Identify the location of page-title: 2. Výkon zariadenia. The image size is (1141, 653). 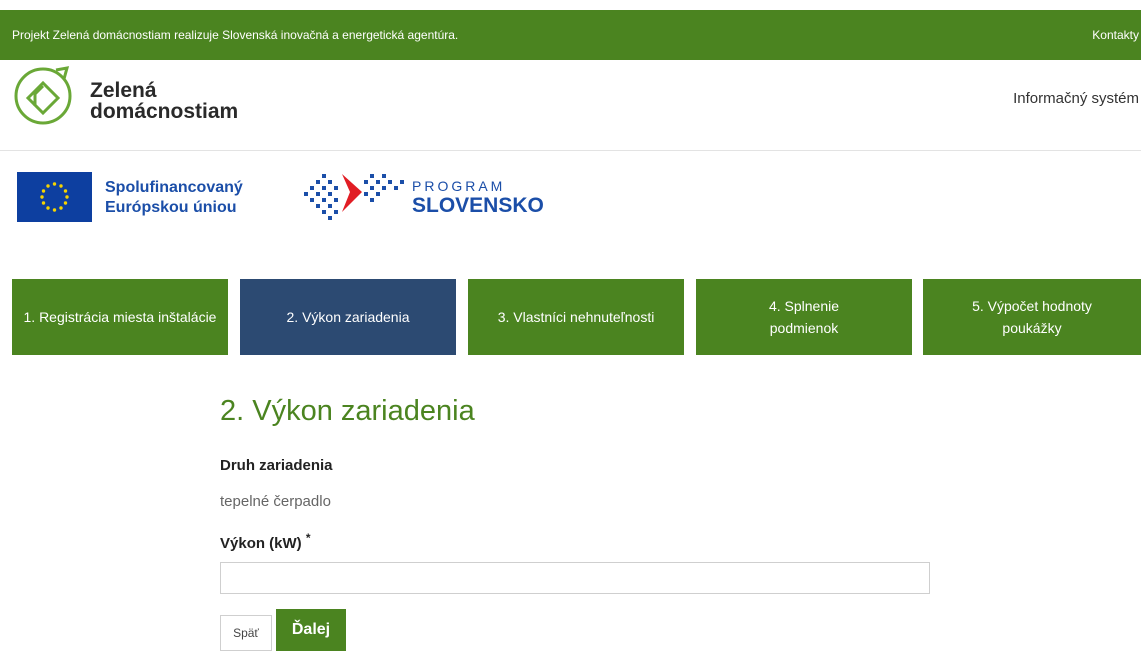
(347, 411).